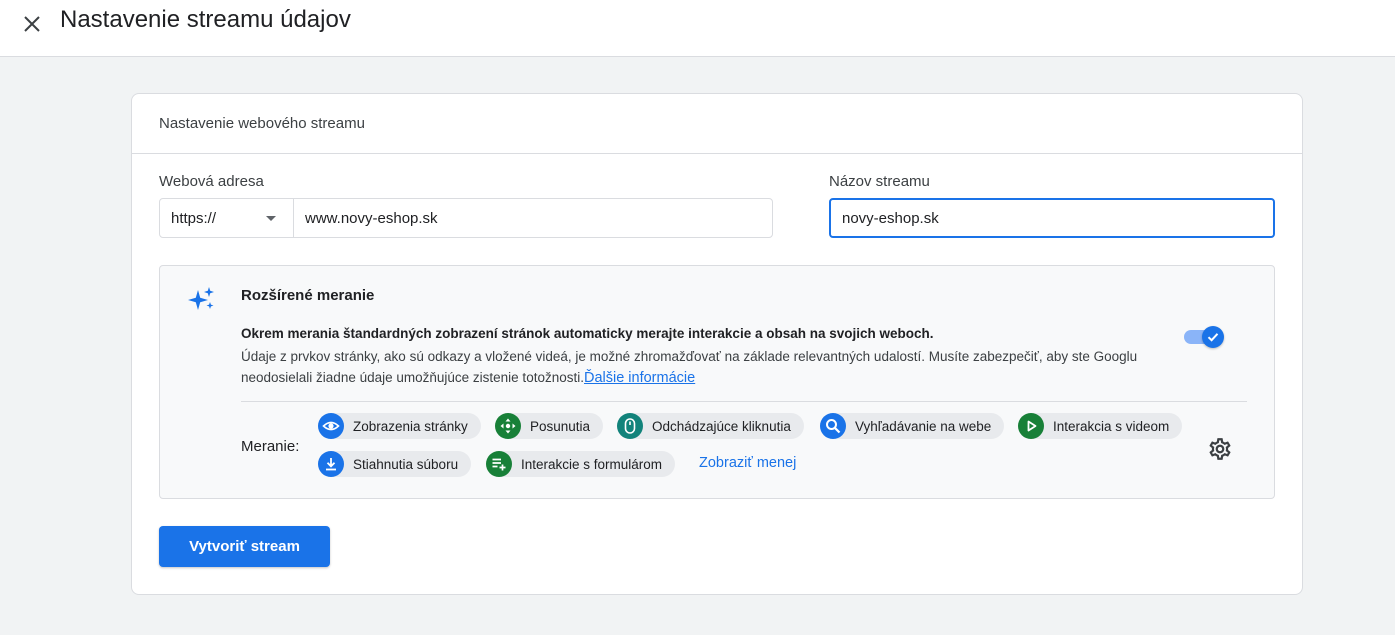 The image size is (1395, 635). I want to click on chip-label: Zobrazenia stránky, so click(410, 426).